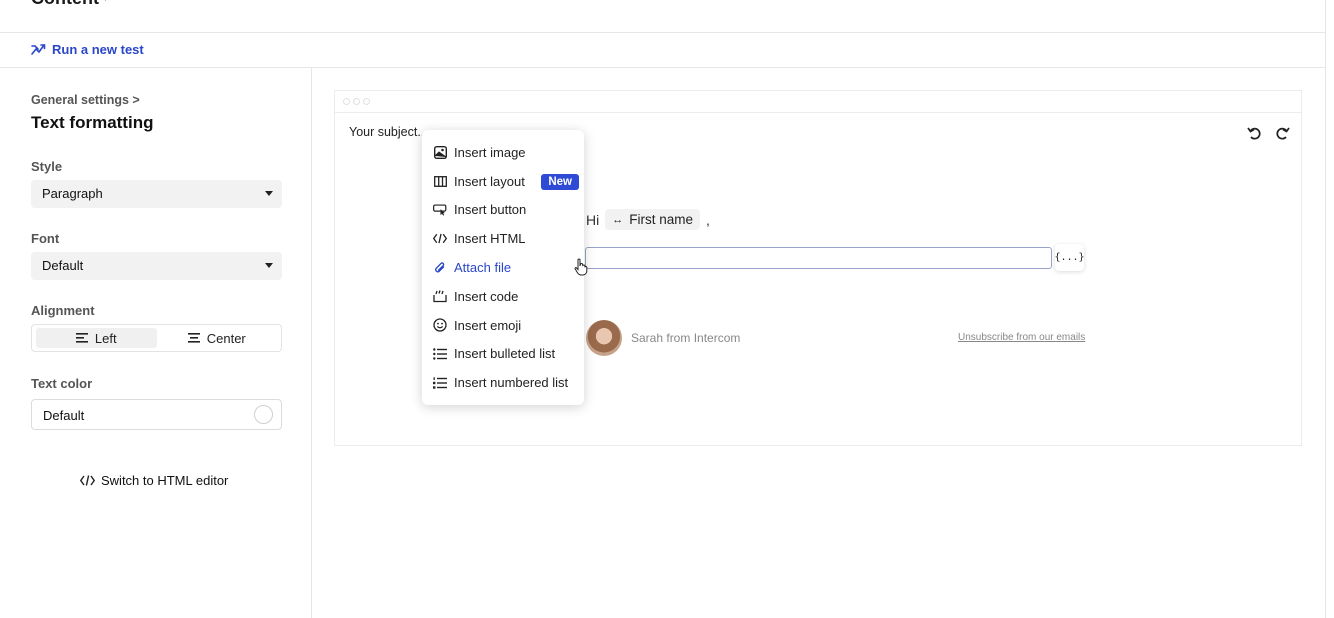  What do you see at coordinates (818, 258) in the screenshot?
I see `body-text-block` at bounding box center [818, 258].